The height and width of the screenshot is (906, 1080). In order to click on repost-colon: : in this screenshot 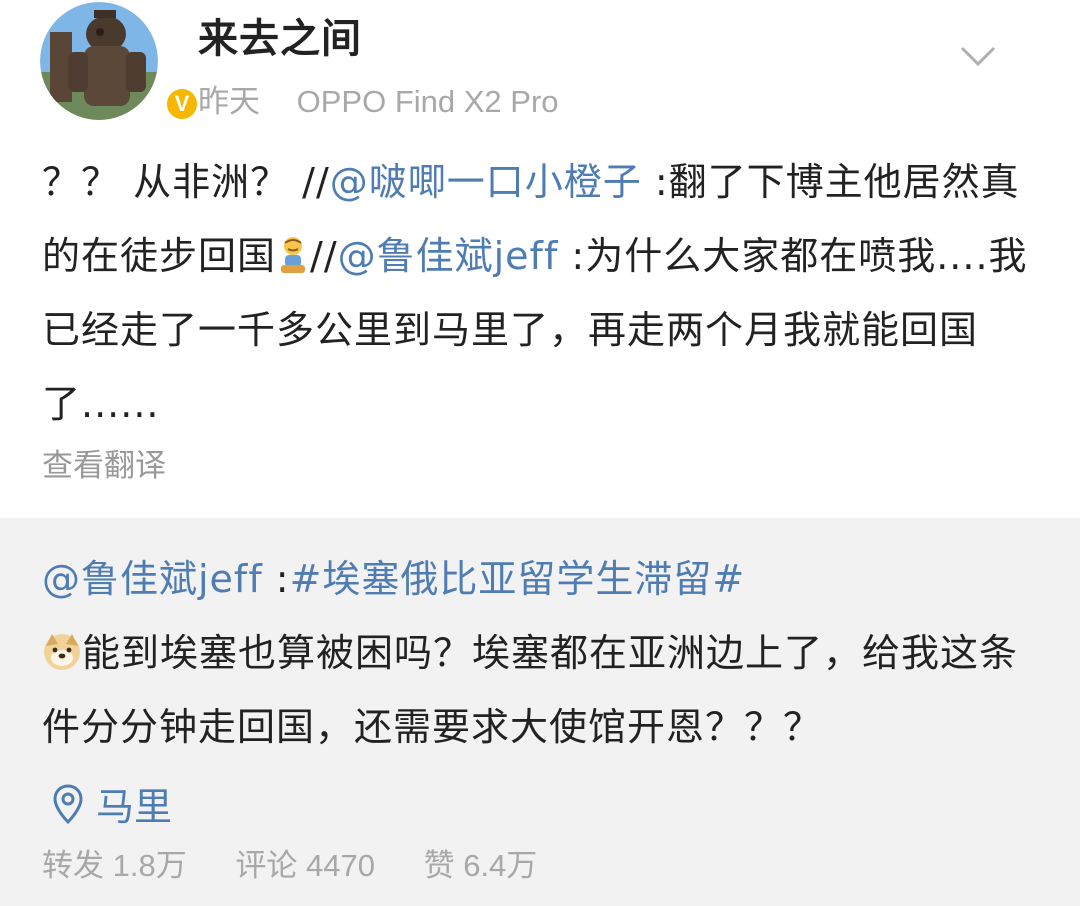, I will do `click(276, 579)`.